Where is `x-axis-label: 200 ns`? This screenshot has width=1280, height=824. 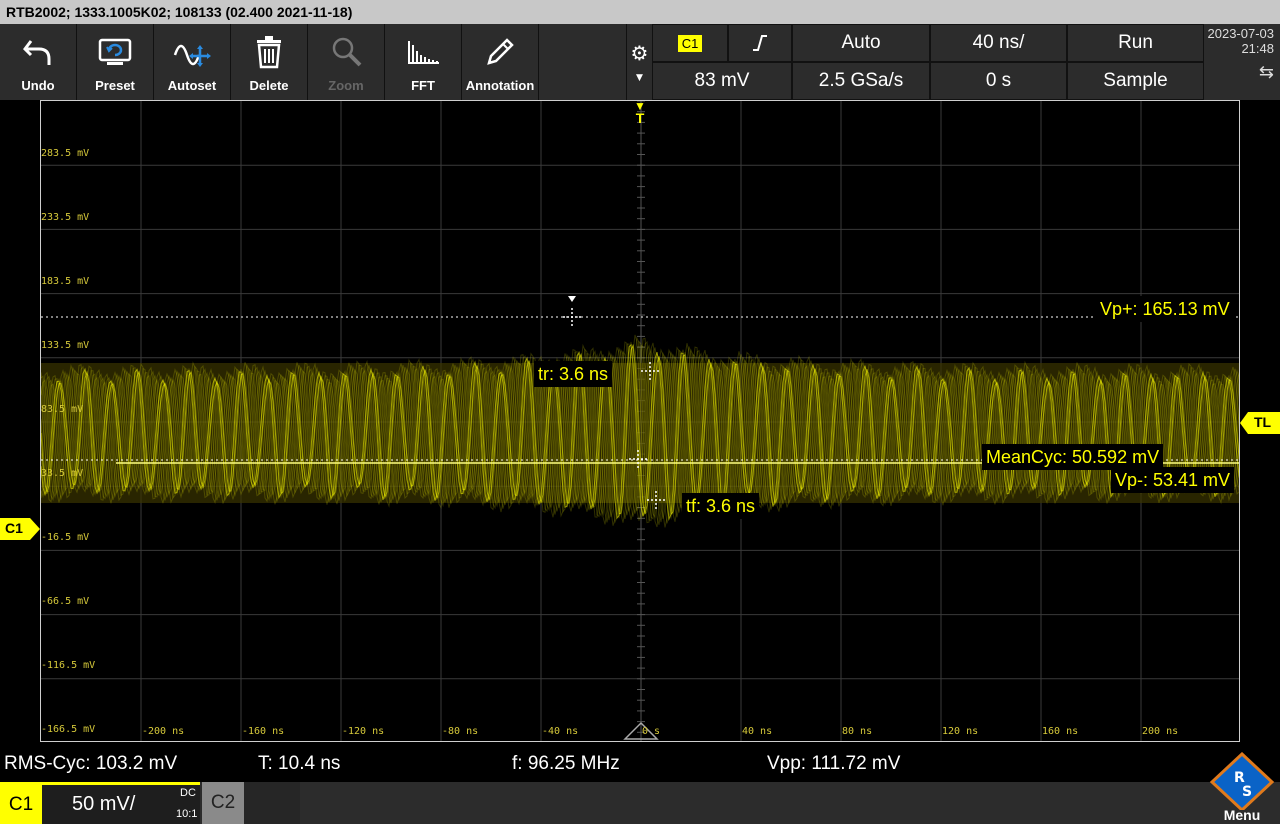 x-axis-label: 200 ns is located at coordinates (1160, 731).